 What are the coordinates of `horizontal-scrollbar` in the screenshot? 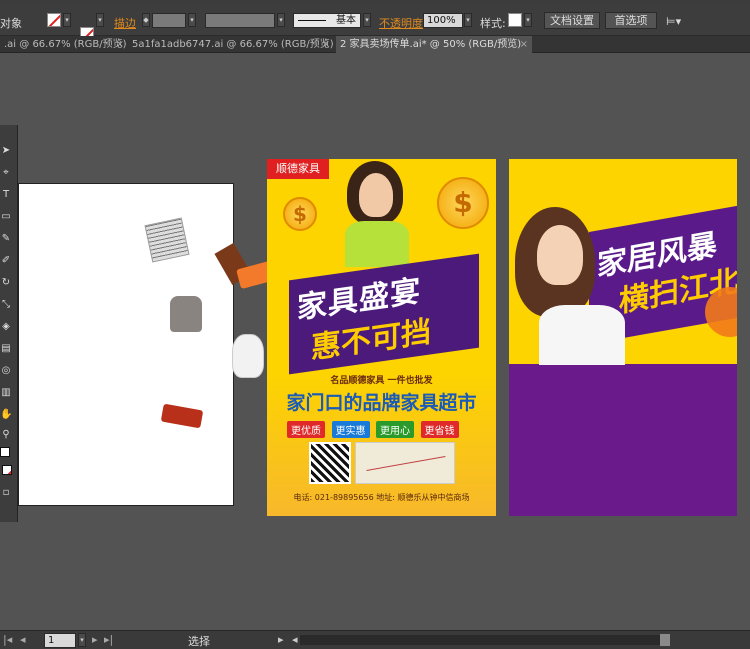 It's located at (480, 640).